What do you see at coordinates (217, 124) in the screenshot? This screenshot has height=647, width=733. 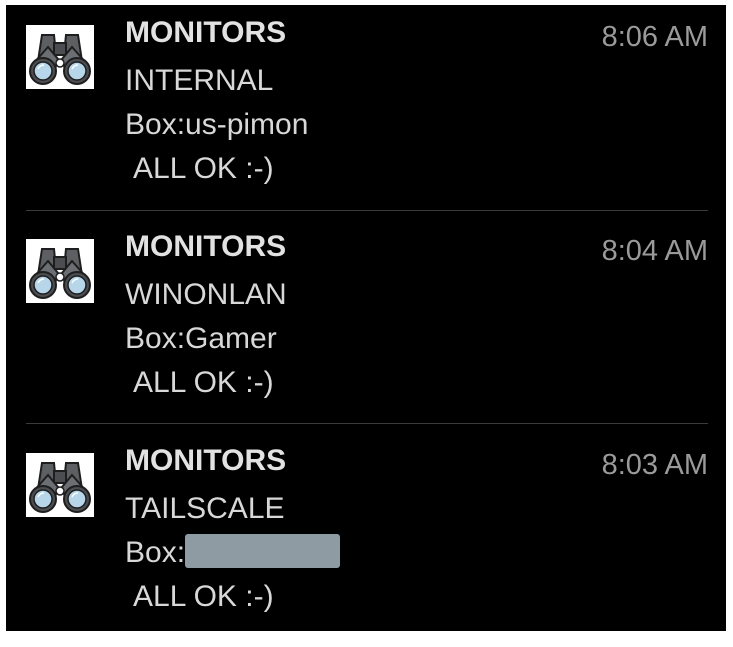 I see `box-label: Box:us-pimon` at bounding box center [217, 124].